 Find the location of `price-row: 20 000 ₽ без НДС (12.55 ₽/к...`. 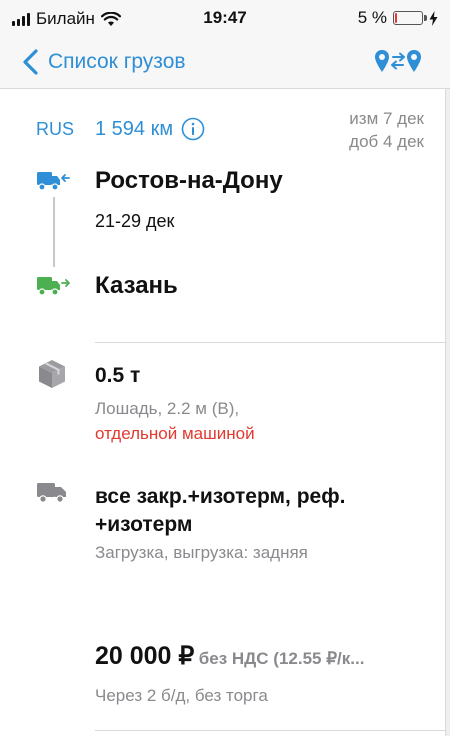

price-row: 20 000 ₽ без НДС (12.55 ₽/к... is located at coordinates (262, 656).